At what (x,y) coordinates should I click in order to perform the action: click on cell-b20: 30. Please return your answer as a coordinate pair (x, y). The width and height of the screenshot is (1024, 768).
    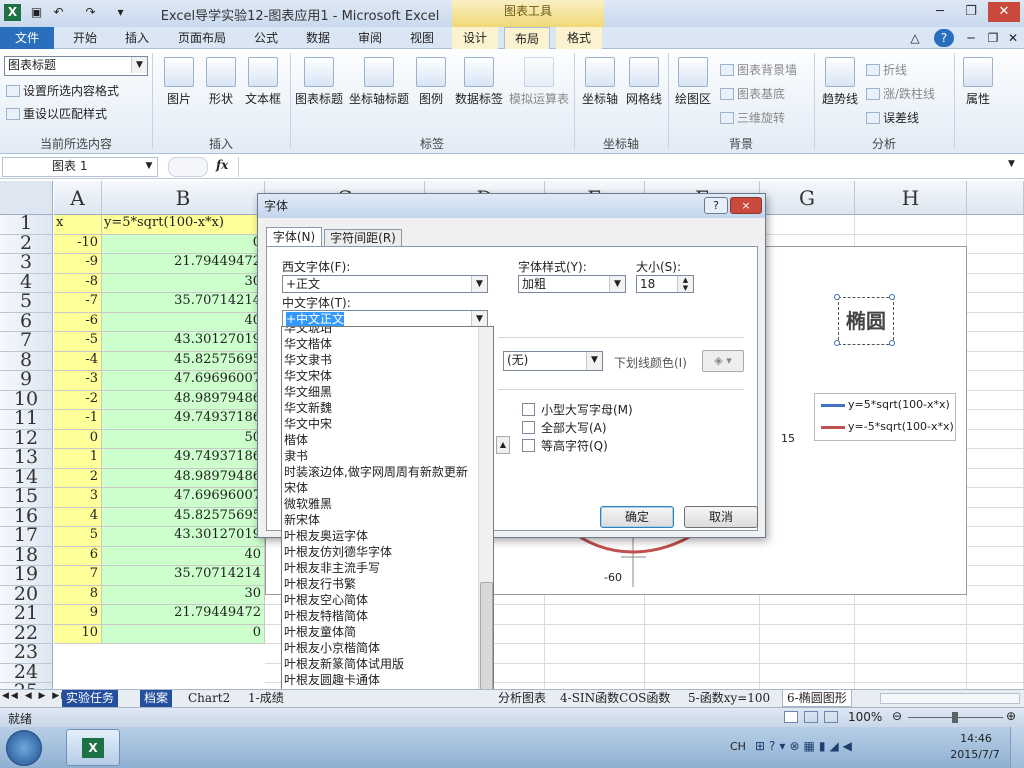
    Looking at the image, I should click on (183, 595).